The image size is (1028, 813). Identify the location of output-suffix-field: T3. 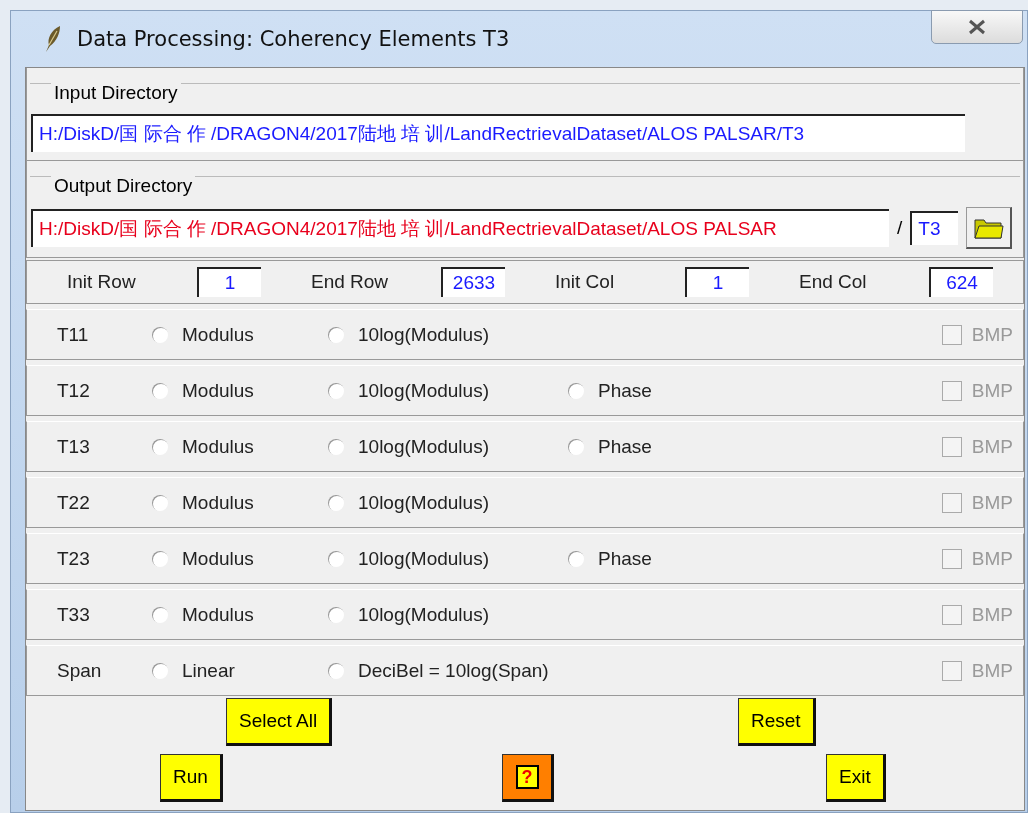
(934, 228).